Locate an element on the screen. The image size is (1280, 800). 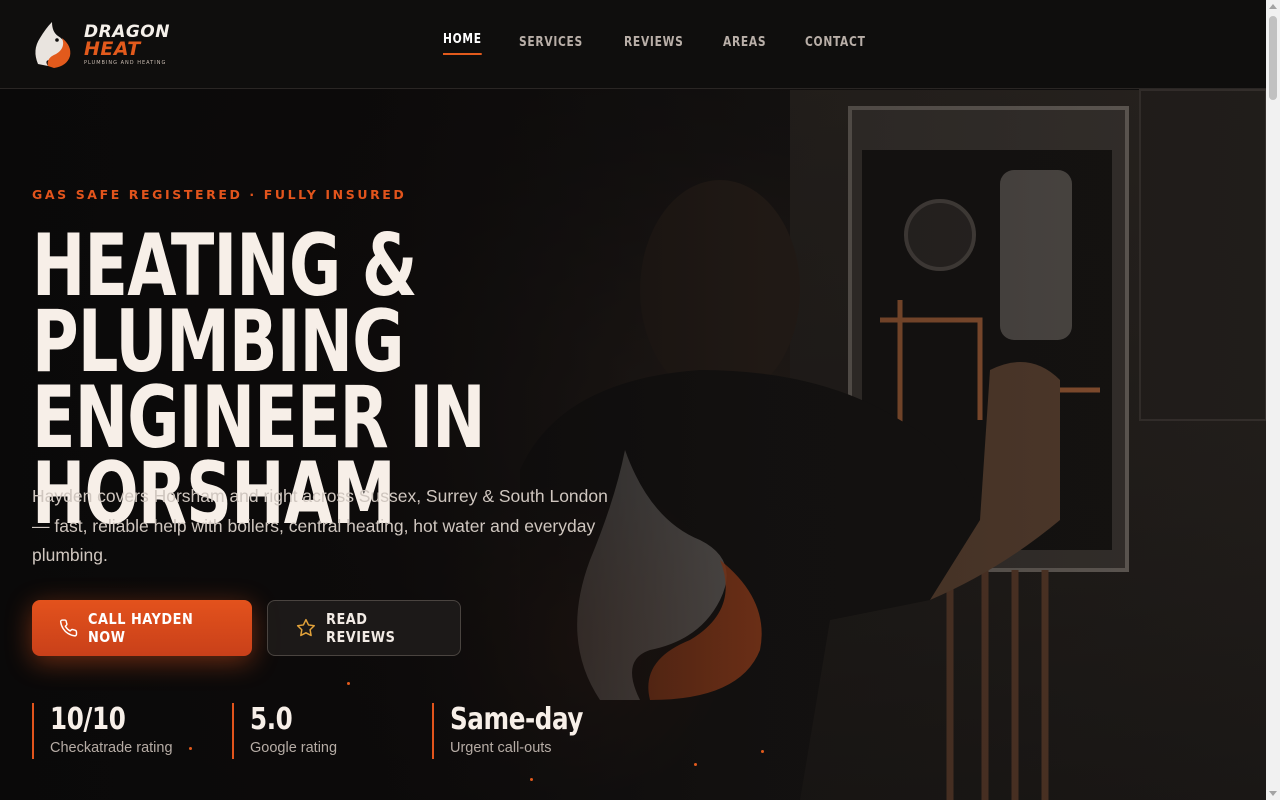
nav-reviews: REVIEWS is located at coordinates (654, 42).